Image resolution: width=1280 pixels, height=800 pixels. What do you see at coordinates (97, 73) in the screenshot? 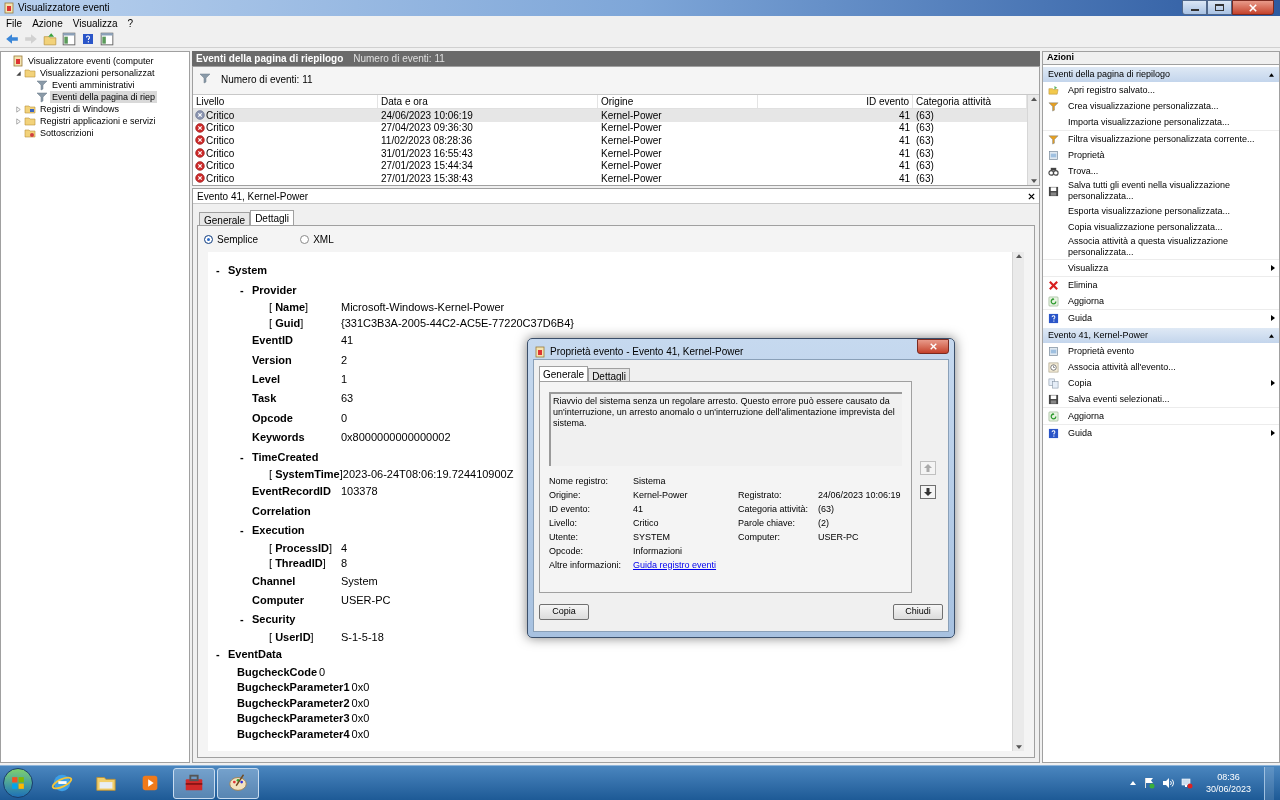
I see `tree-item: Visualizzazioni personalizzat` at bounding box center [97, 73].